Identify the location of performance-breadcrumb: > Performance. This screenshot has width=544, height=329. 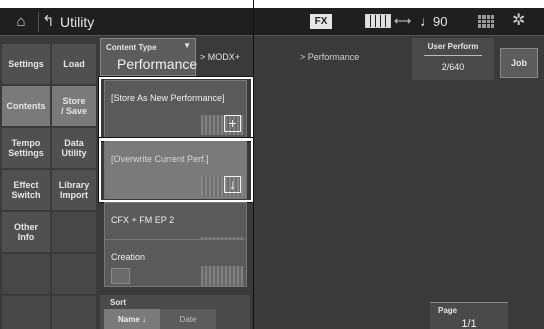
(329, 57).